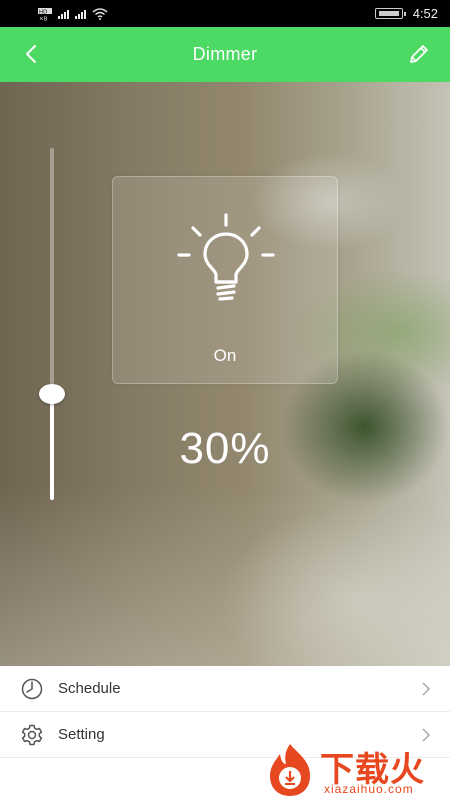 Image resolution: width=450 pixels, height=800 pixels. I want to click on battery-icon, so click(390, 13).